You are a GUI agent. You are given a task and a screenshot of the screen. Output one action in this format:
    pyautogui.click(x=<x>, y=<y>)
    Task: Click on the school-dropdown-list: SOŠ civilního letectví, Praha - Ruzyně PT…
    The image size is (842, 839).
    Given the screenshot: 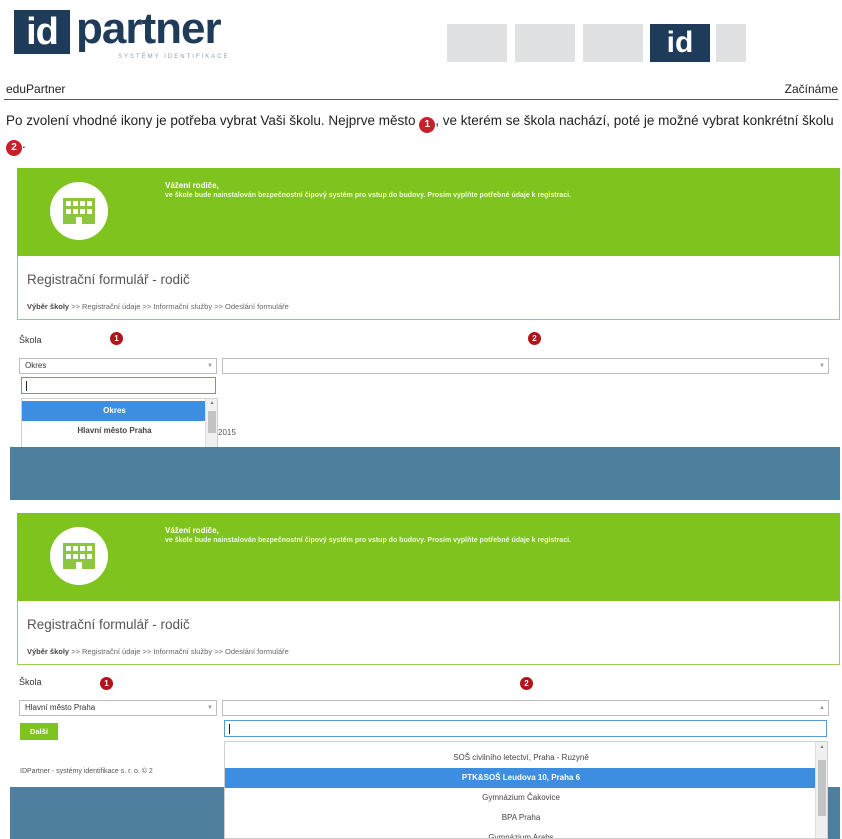 What is the action you would take?
    pyautogui.click(x=526, y=790)
    